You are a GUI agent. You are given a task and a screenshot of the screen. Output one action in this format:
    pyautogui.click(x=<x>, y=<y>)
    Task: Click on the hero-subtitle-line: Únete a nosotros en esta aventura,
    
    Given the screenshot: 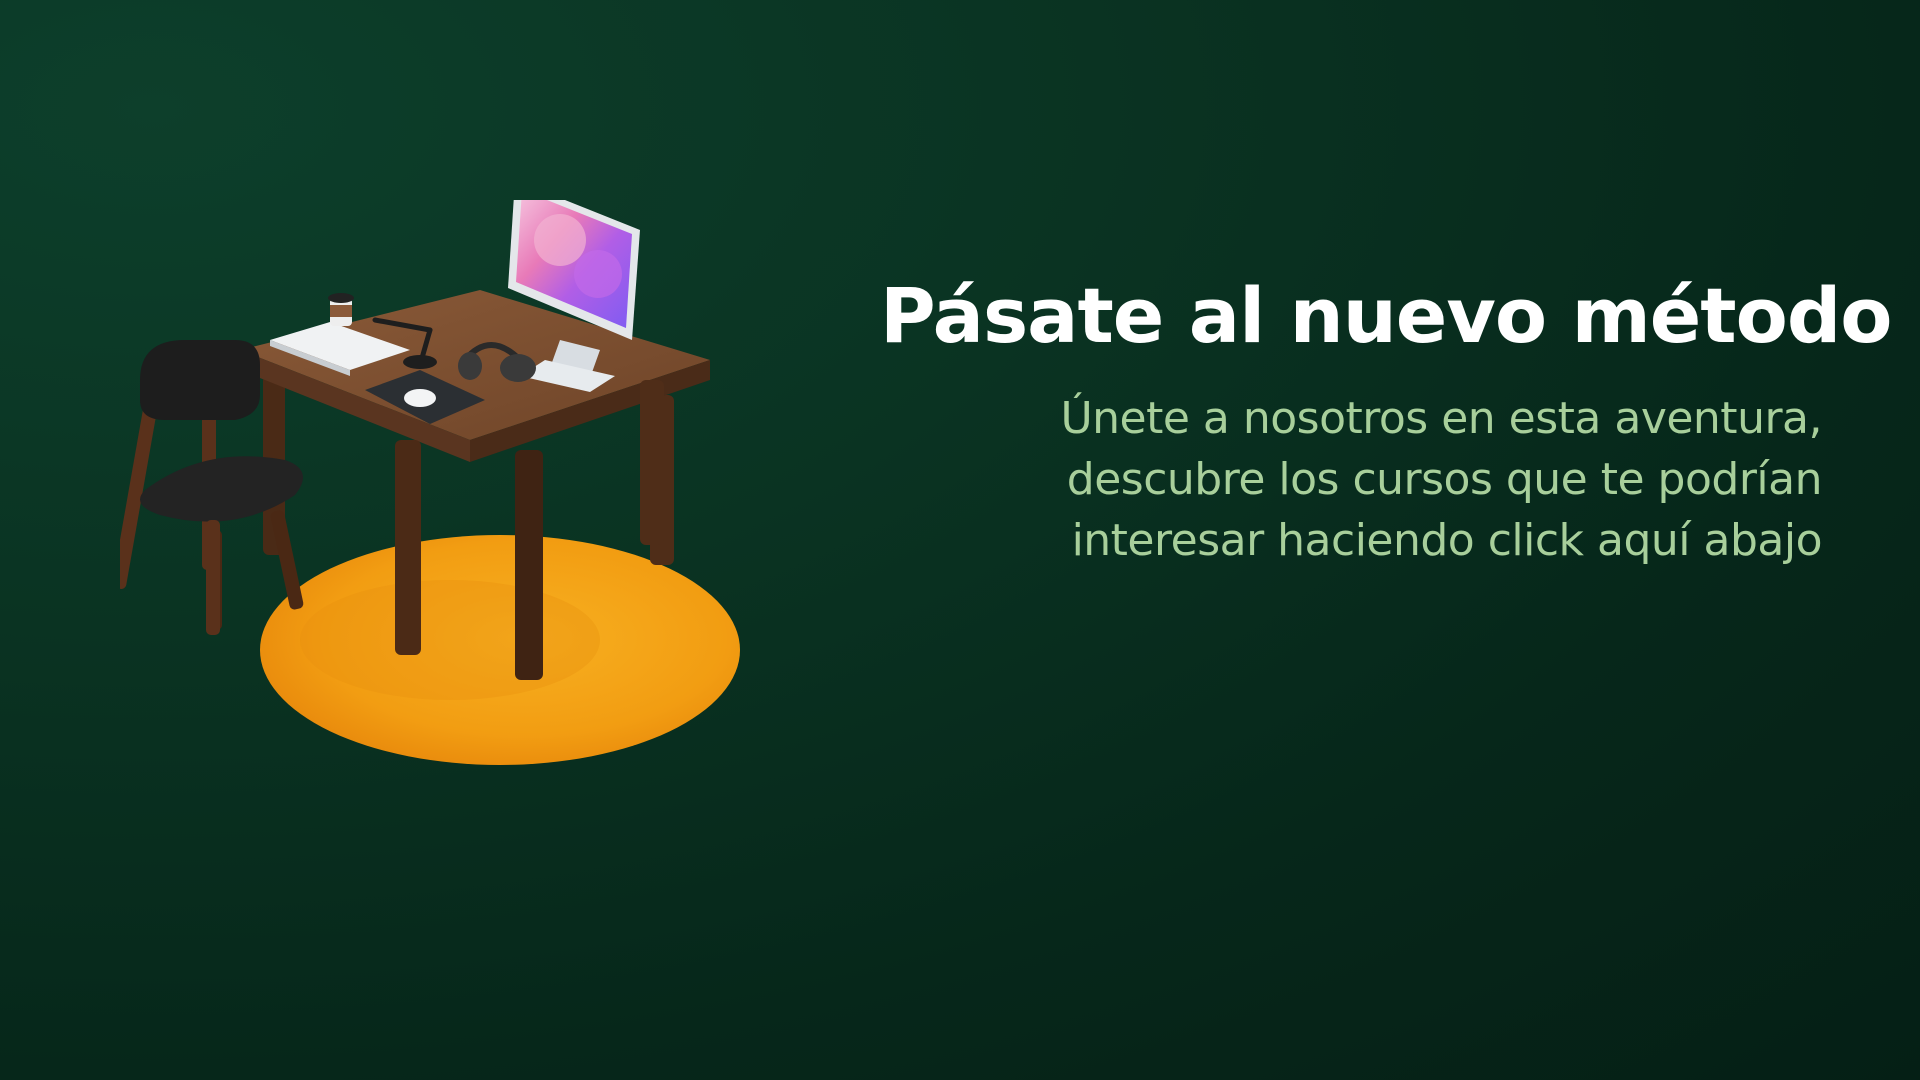 What is the action you would take?
    pyautogui.click(x=1441, y=418)
    